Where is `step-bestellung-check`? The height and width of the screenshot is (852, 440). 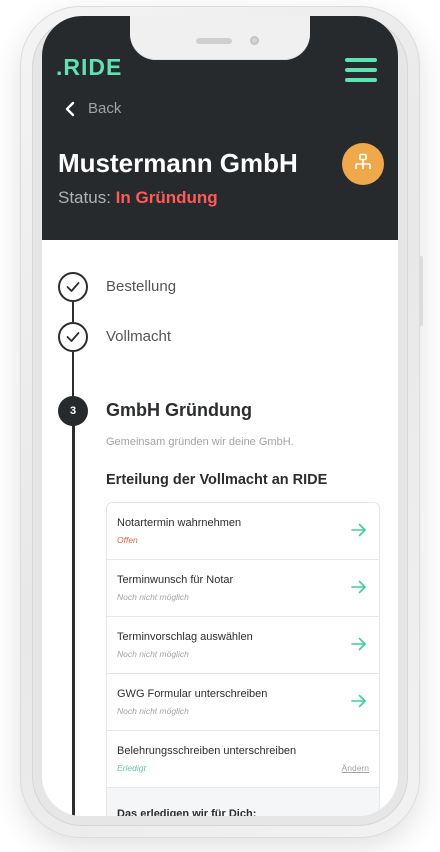
step-bestellung-check is located at coordinates (73, 287).